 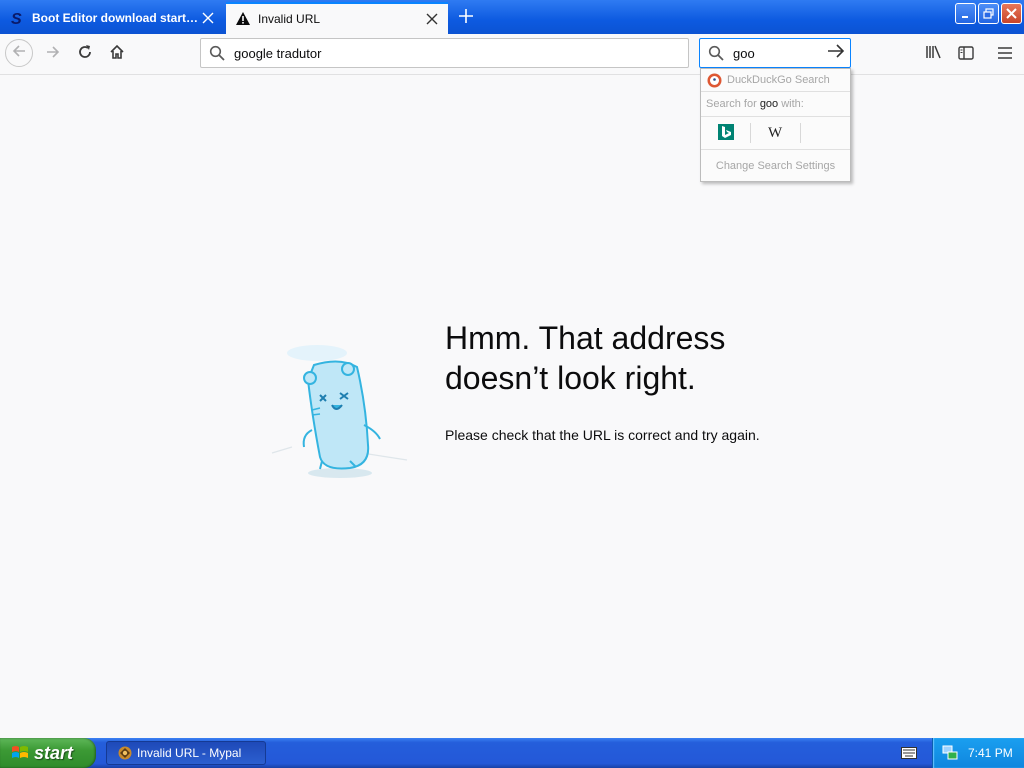 I want to click on restore-button, so click(x=988, y=13).